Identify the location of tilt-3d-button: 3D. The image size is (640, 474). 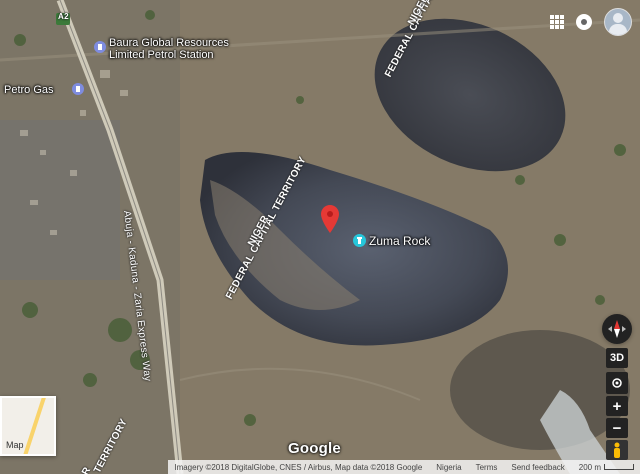
(617, 358).